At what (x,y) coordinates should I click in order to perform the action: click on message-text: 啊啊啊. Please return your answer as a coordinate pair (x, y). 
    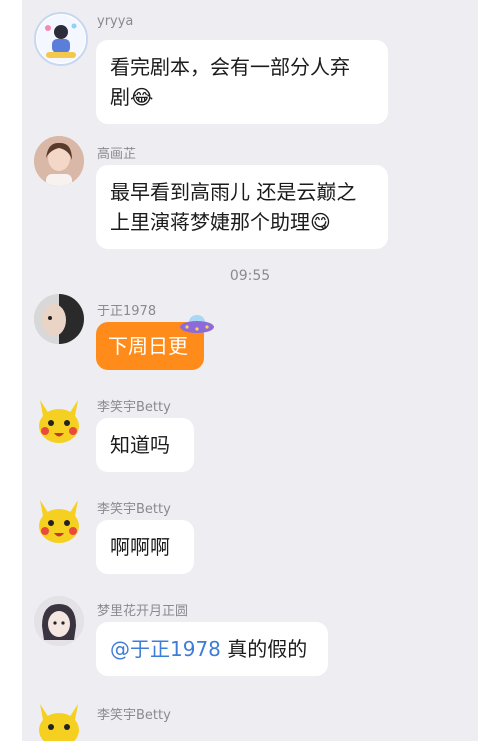
    Looking at the image, I should click on (140, 547).